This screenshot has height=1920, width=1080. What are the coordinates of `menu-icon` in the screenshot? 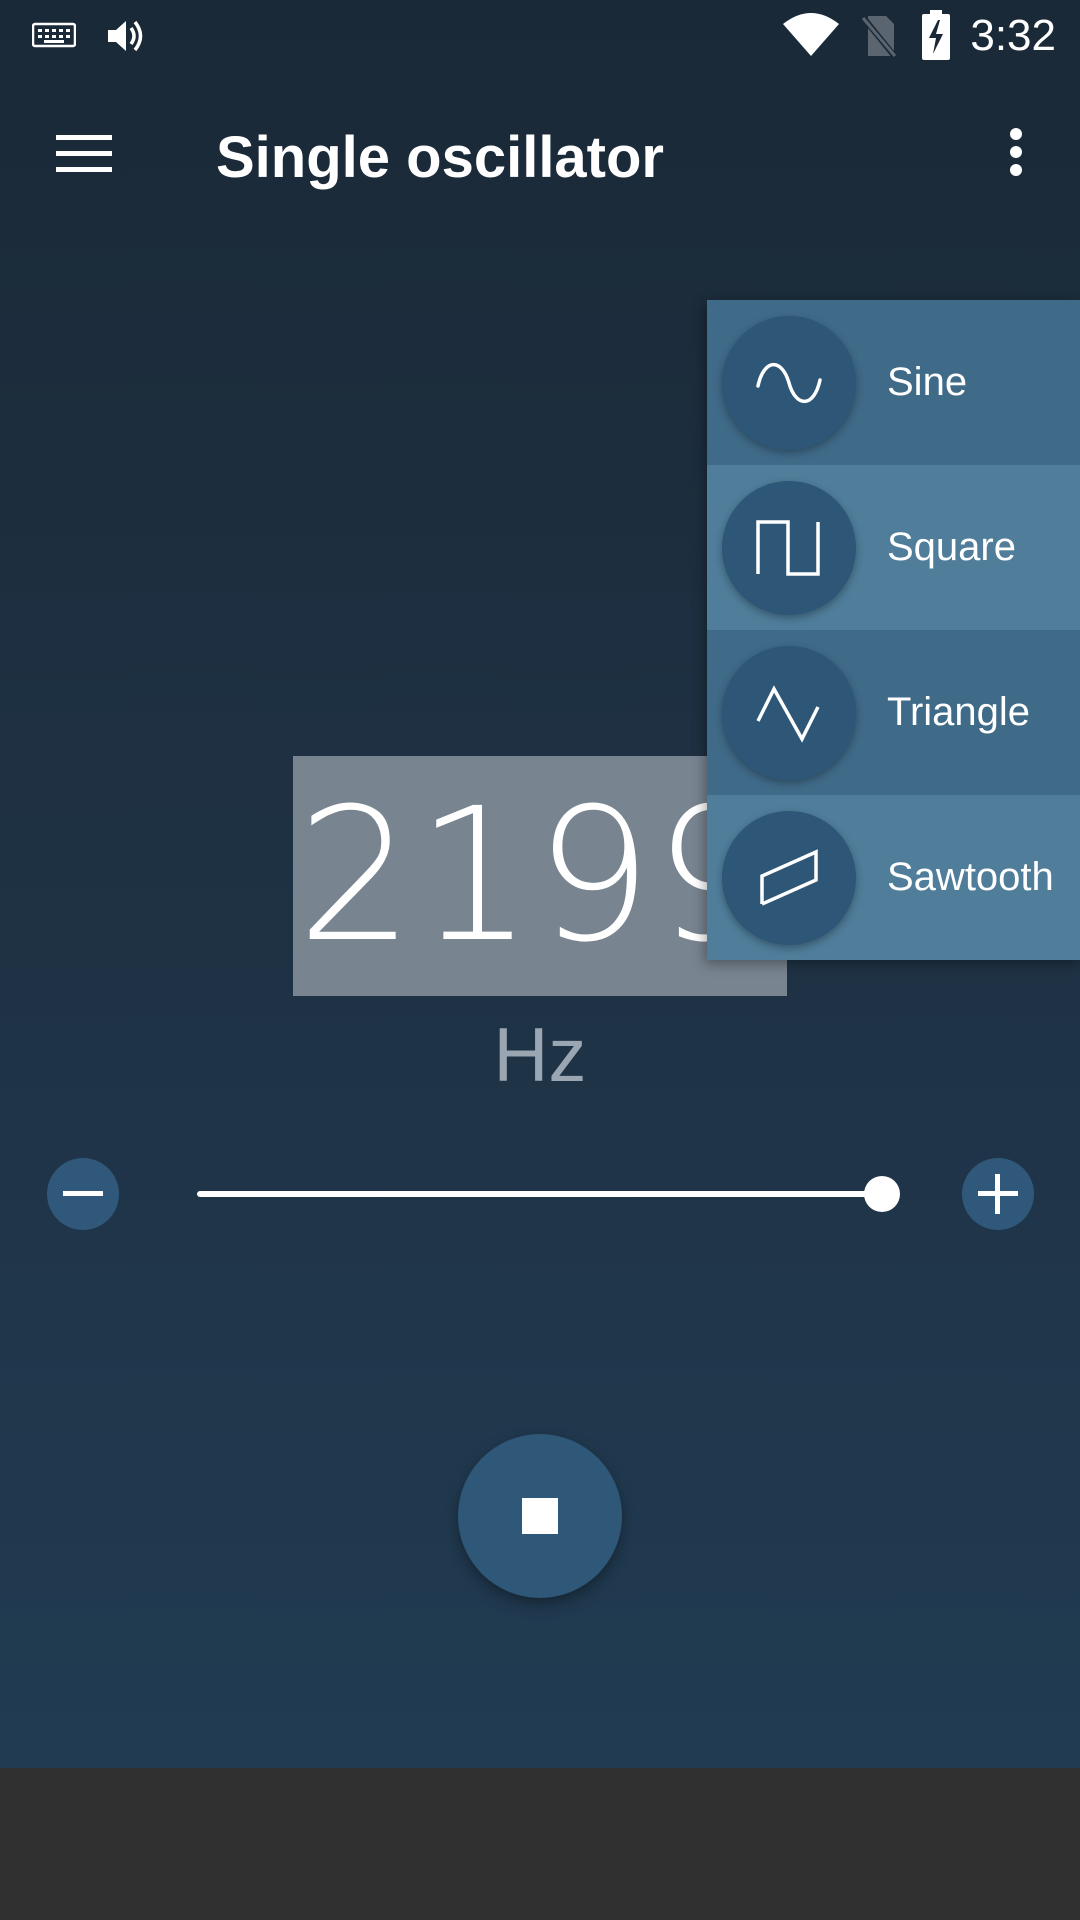 It's located at (84, 153).